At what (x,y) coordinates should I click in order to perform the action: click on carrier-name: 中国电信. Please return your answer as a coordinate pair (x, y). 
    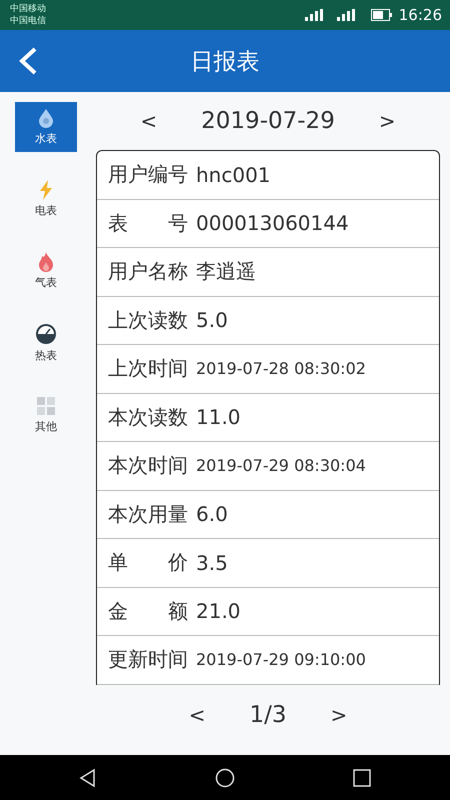
    Looking at the image, I should click on (28, 21).